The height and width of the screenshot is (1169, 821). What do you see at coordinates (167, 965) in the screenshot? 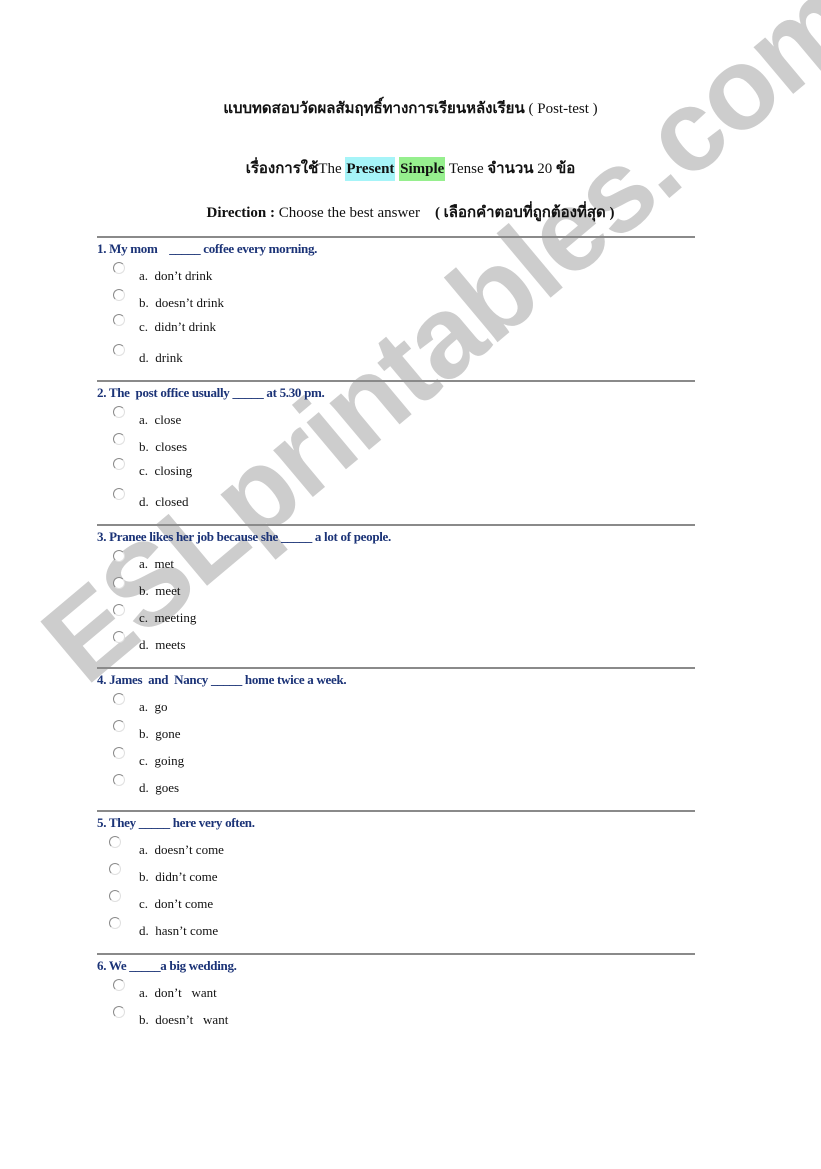
I see `question-stem: 6. We _____a big wedding.` at bounding box center [167, 965].